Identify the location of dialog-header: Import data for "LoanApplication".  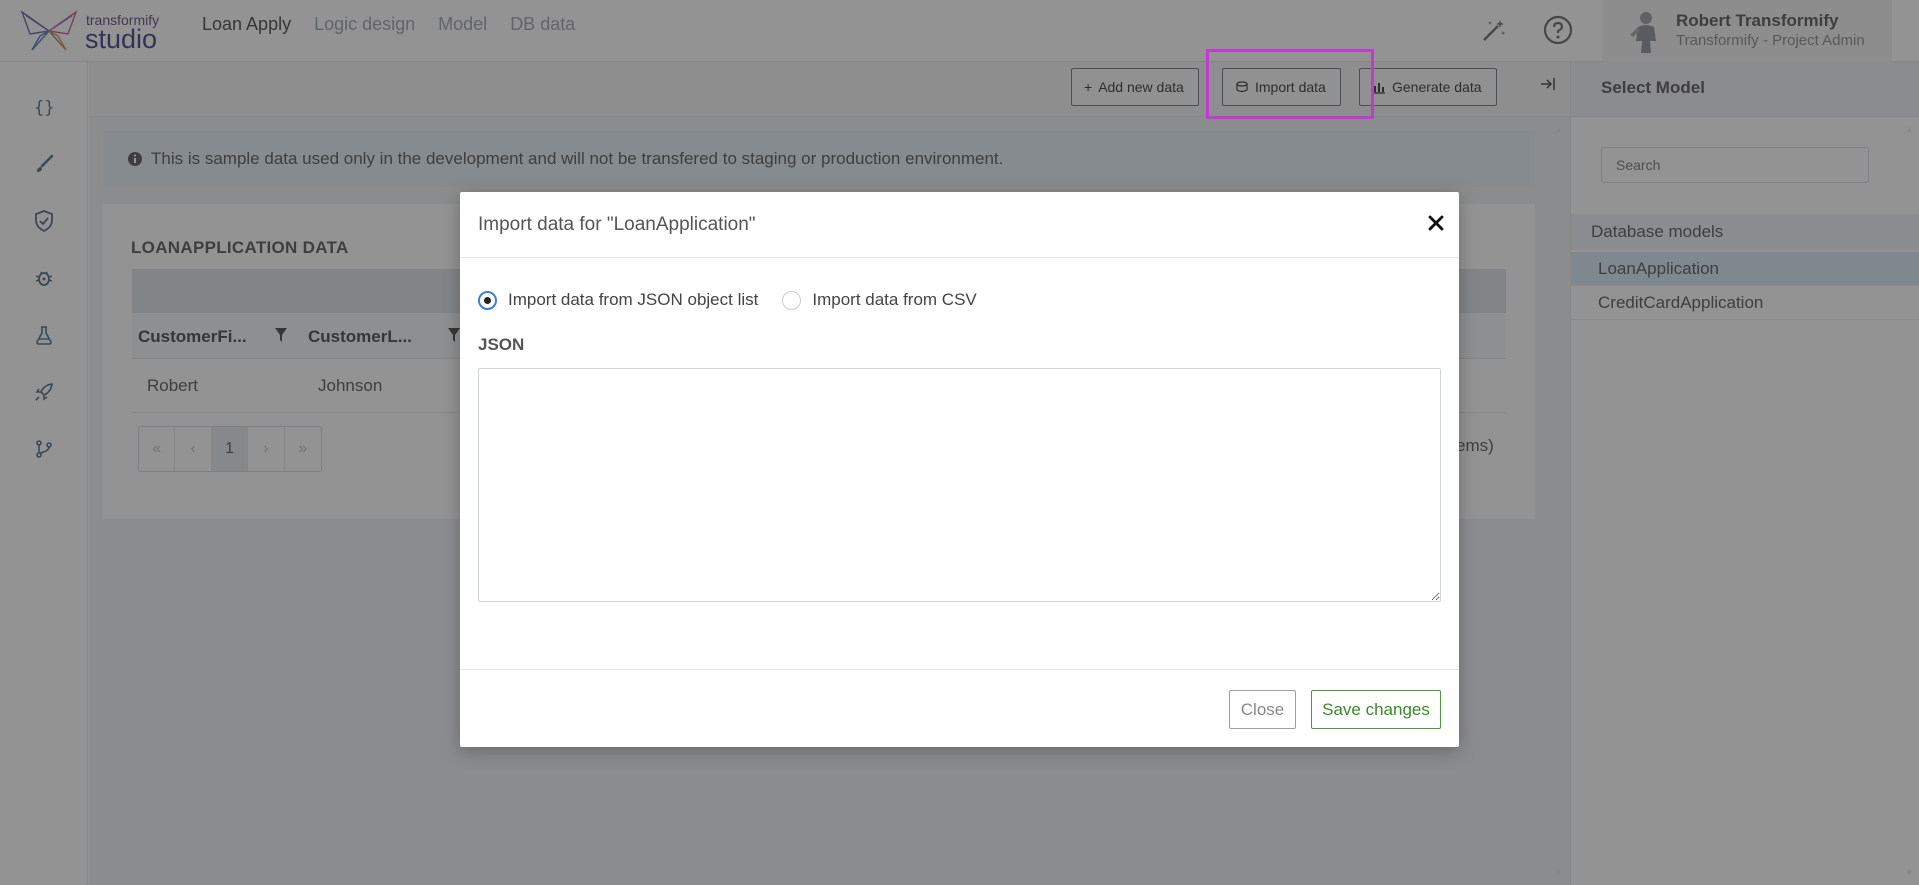
(959, 225).